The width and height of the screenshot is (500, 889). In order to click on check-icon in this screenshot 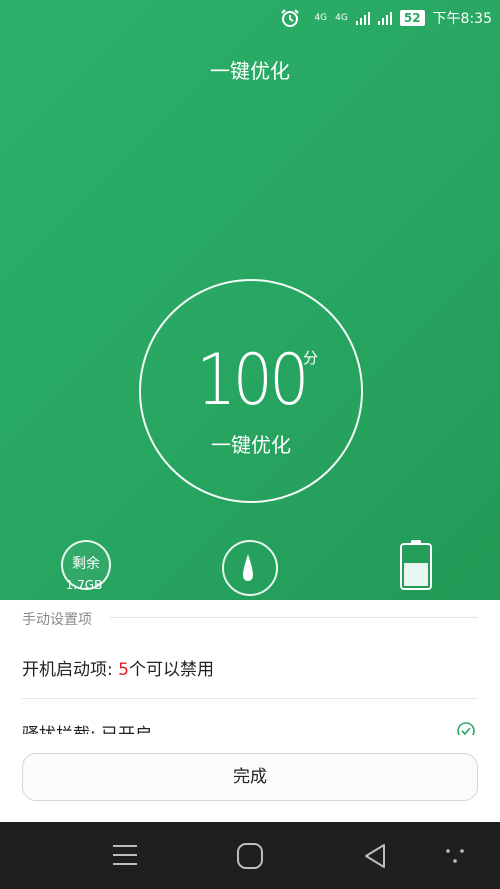, I will do `click(466, 728)`.